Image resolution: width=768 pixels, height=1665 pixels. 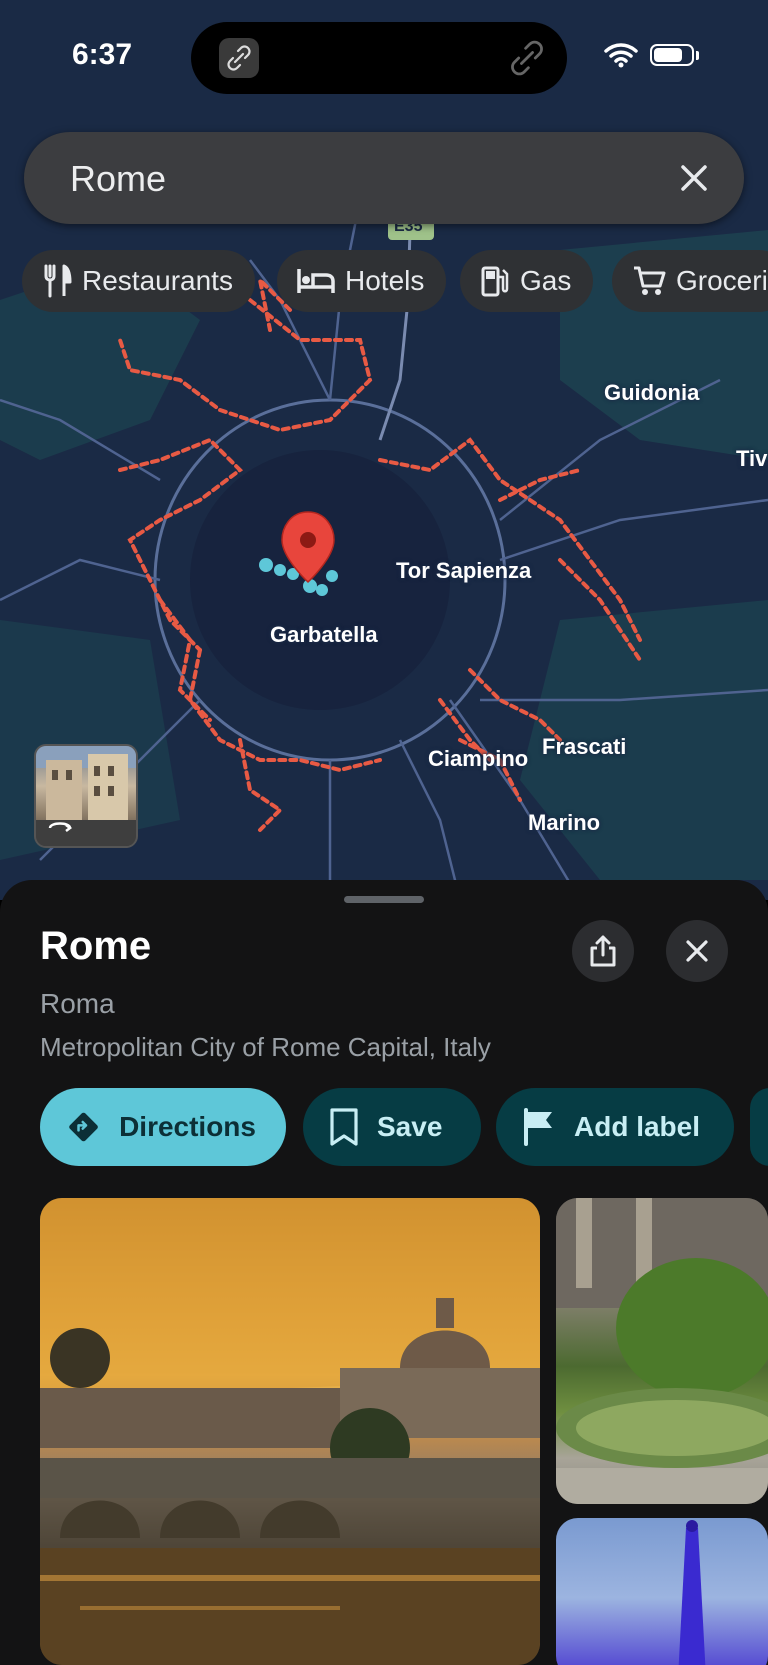 What do you see at coordinates (187, 1126) in the screenshot?
I see `directions-label: Directions` at bounding box center [187, 1126].